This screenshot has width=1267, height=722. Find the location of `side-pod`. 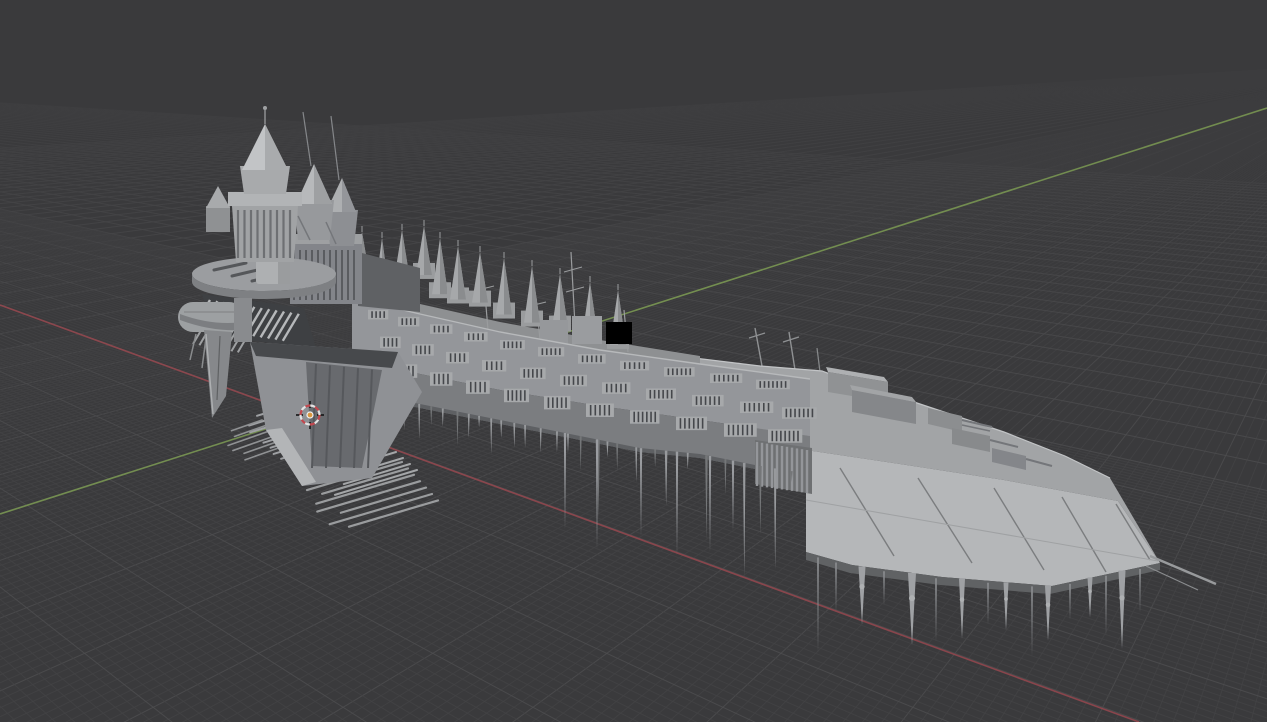

side-pod is located at coordinates (218, 219).